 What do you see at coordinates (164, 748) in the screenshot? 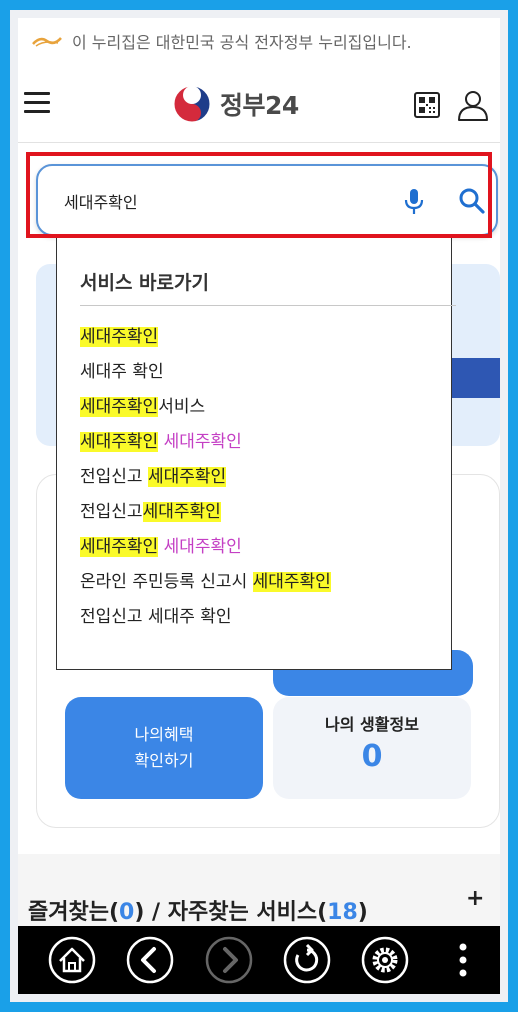
I see `my-benefits-button: 나의혜택 확인하기` at bounding box center [164, 748].